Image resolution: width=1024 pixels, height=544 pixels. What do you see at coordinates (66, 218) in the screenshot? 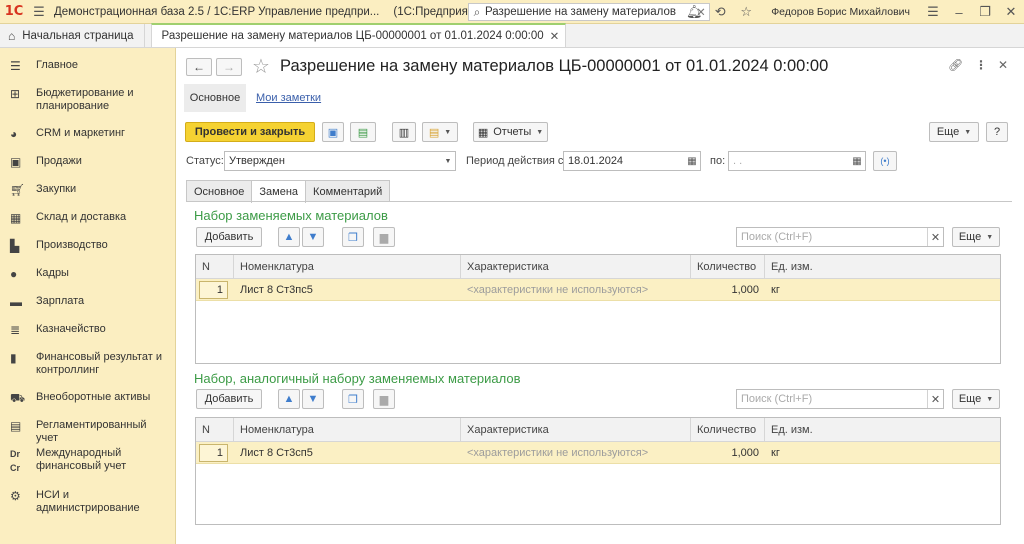
I see `sidebar-item-warehouse: ▦ Склад и доставка` at bounding box center [66, 218].